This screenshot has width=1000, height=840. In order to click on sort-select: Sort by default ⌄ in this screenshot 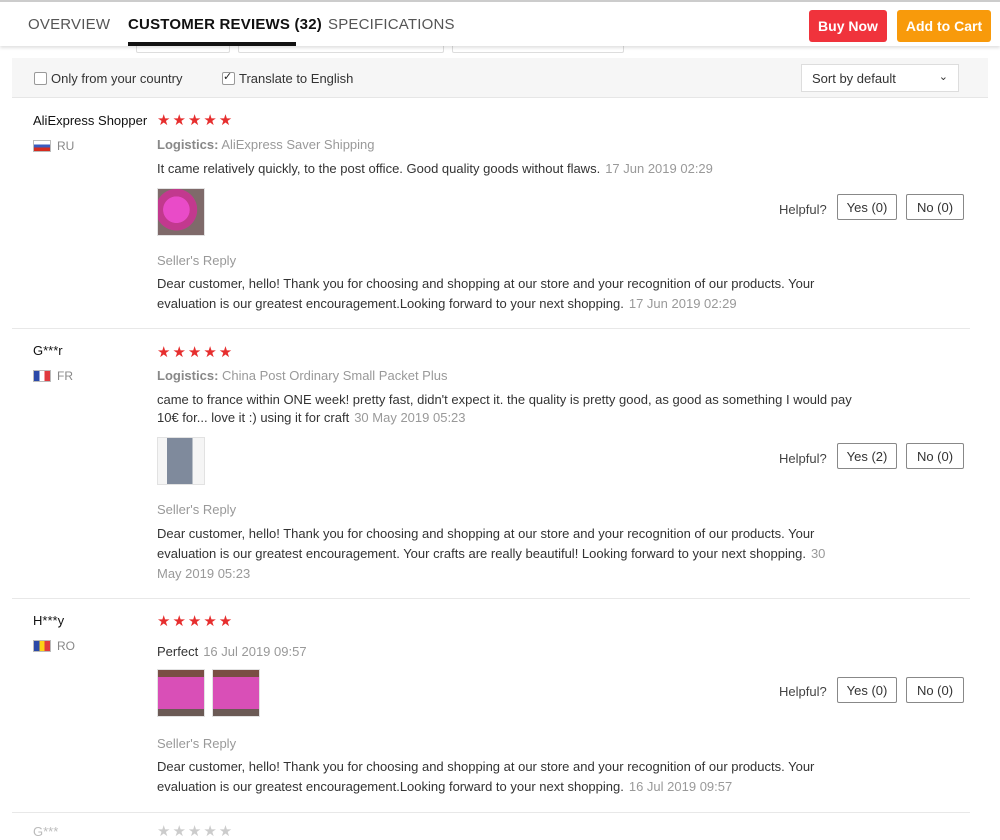, I will do `click(880, 78)`.